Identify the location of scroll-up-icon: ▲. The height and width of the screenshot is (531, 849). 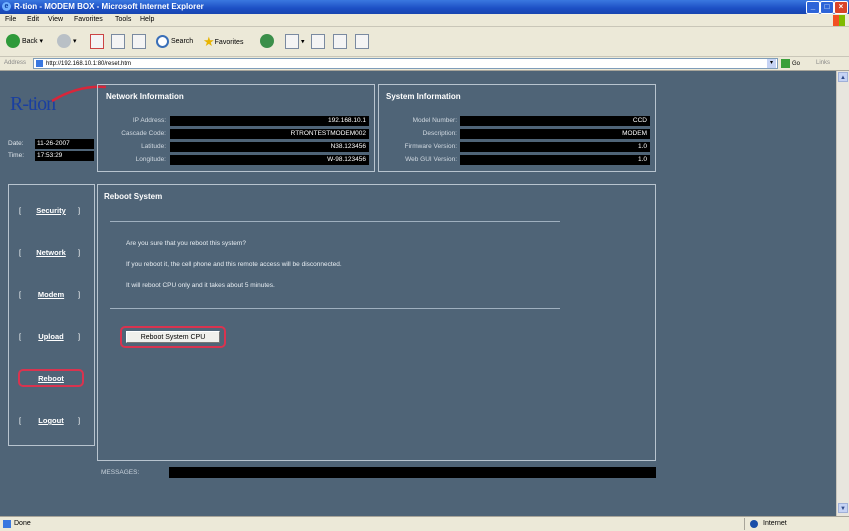
(843, 77).